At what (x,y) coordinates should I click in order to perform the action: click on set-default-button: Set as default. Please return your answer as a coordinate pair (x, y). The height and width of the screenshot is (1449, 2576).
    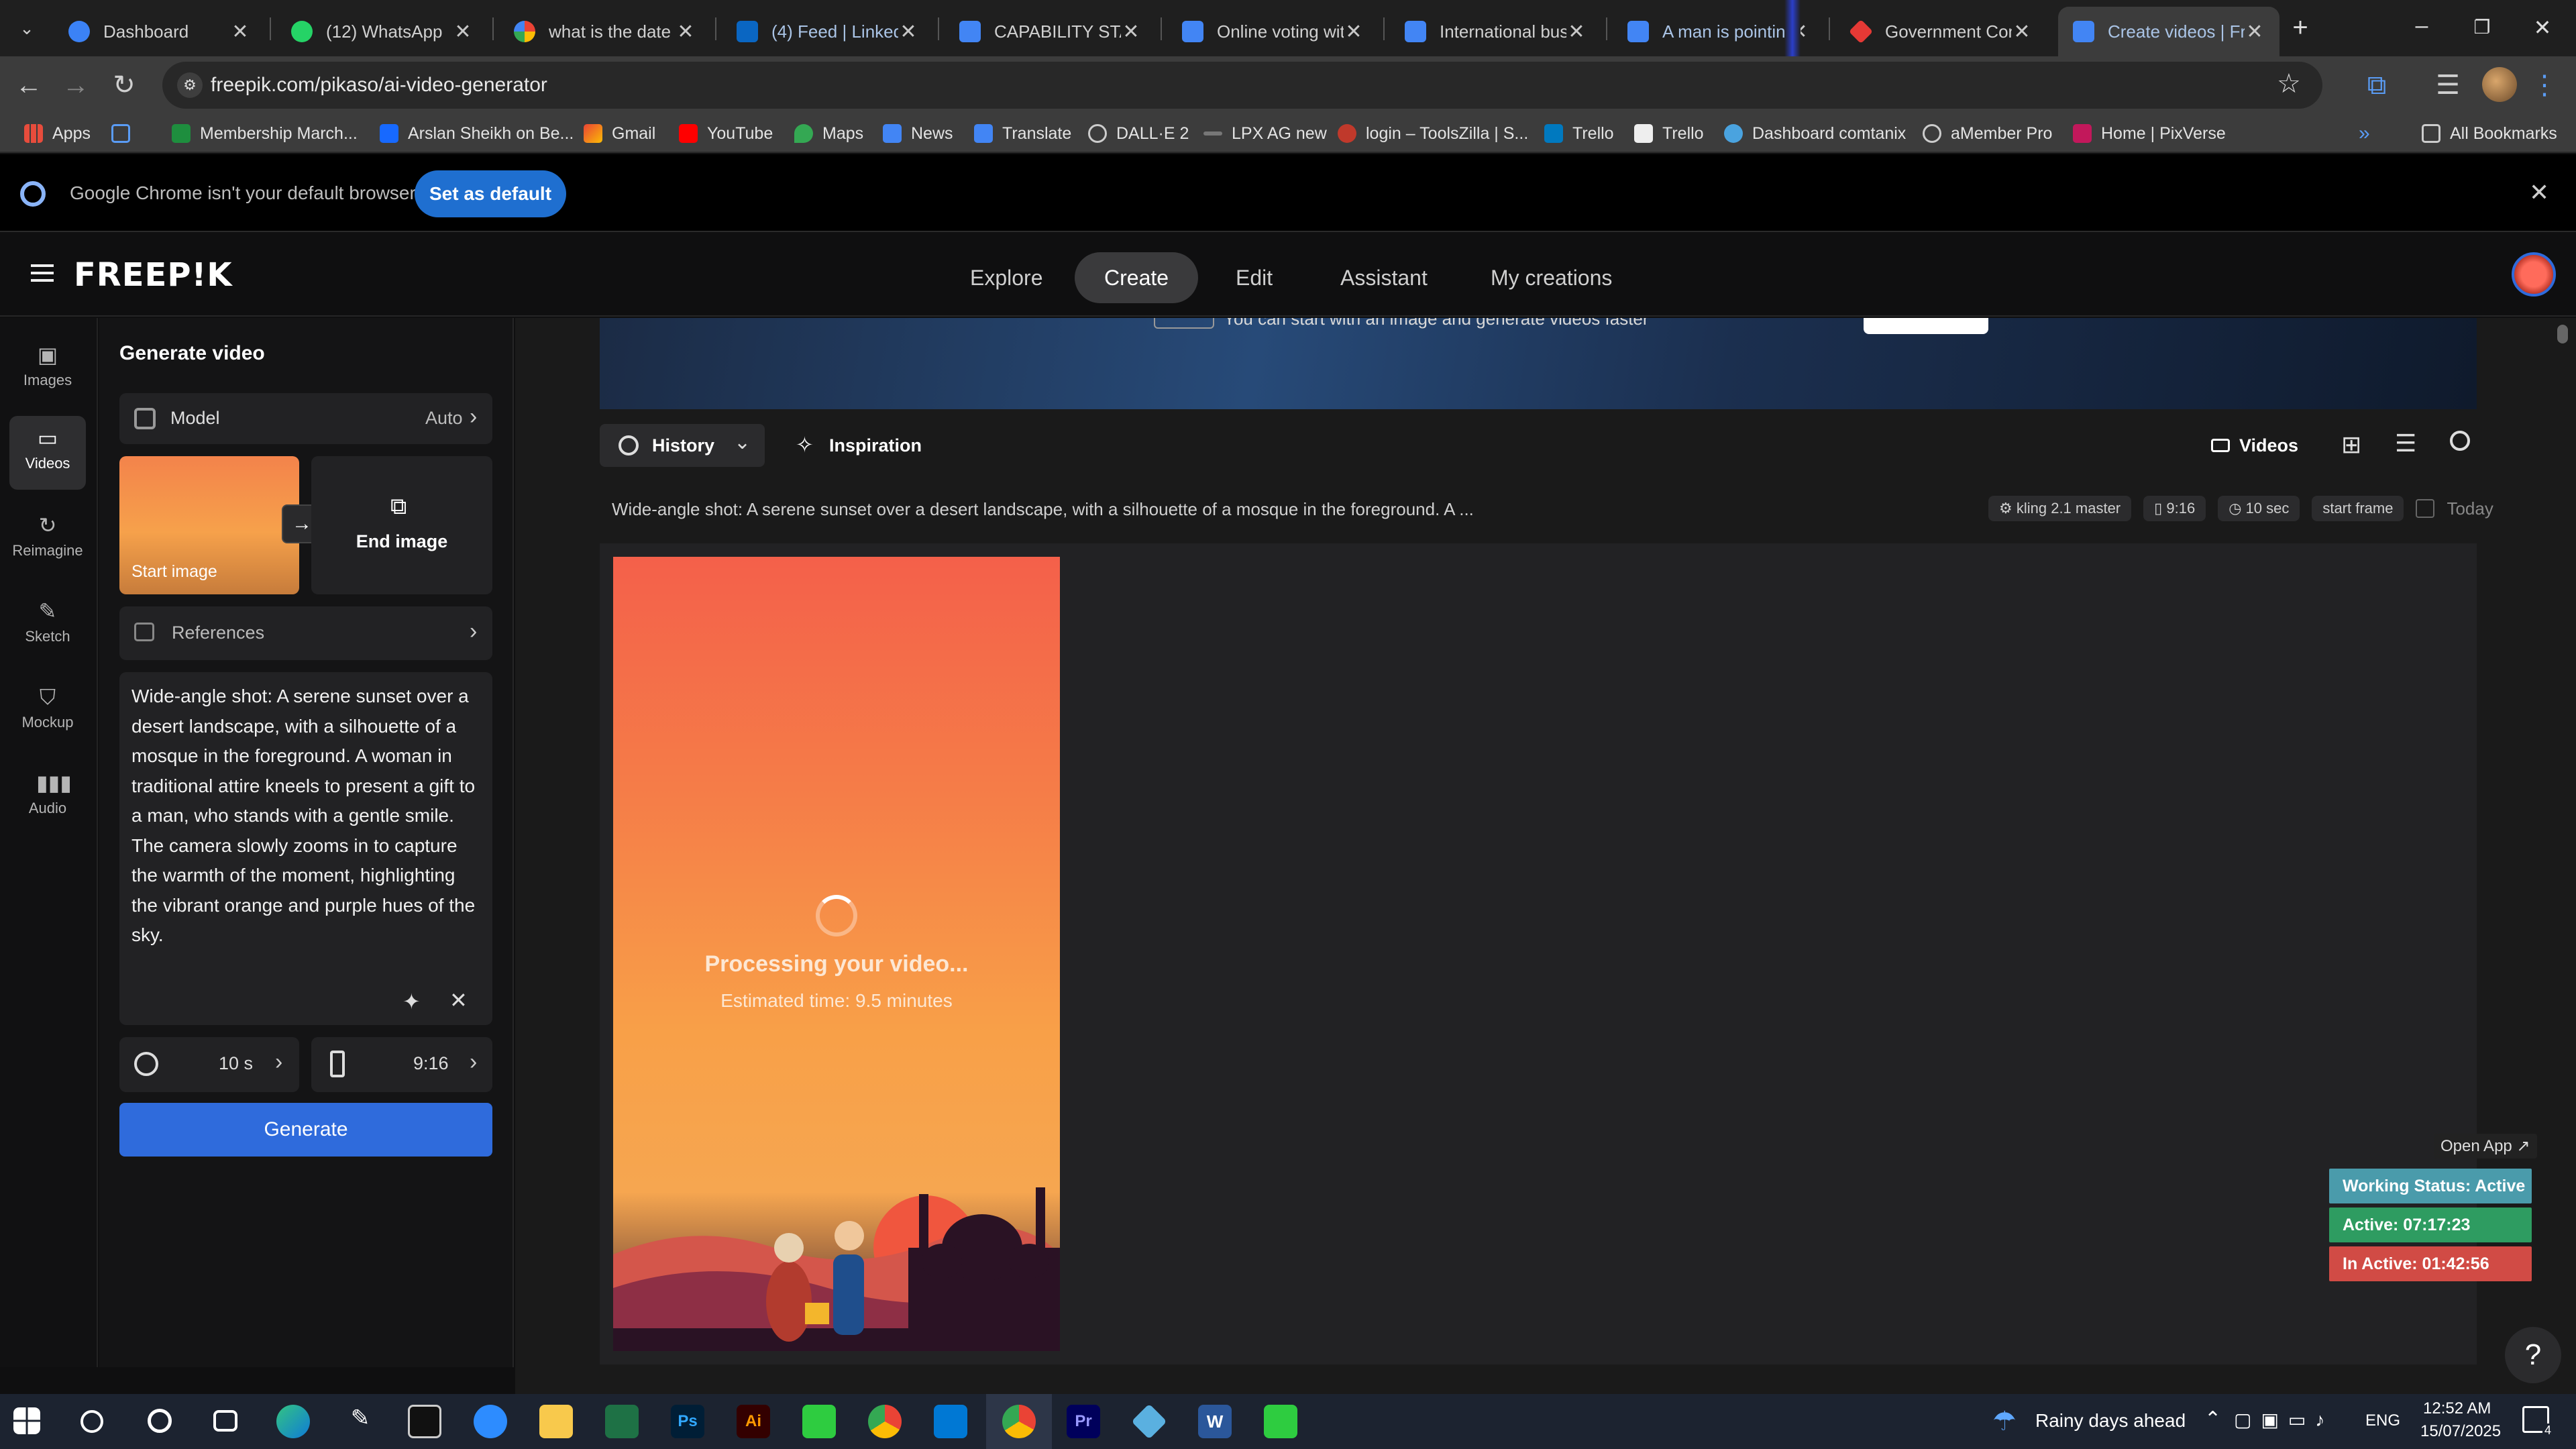
    Looking at the image, I should click on (490, 193).